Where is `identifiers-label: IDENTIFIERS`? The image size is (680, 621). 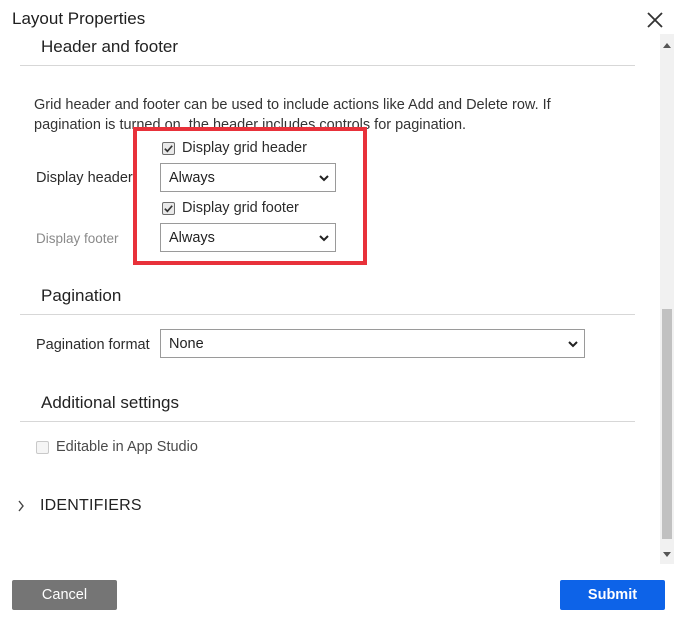 identifiers-label: IDENTIFIERS is located at coordinates (91, 505).